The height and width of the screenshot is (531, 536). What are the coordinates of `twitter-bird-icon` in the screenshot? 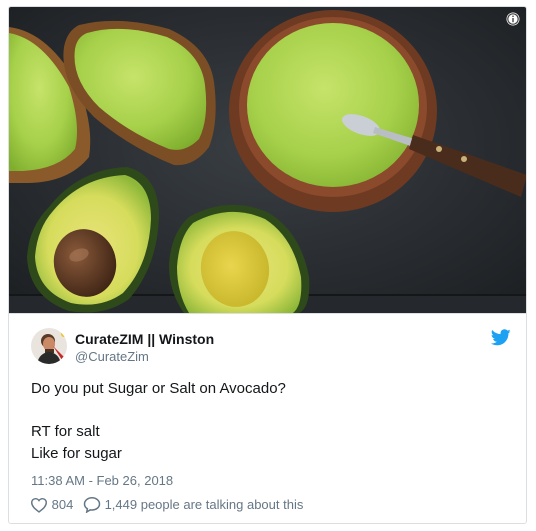 It's located at (501, 337).